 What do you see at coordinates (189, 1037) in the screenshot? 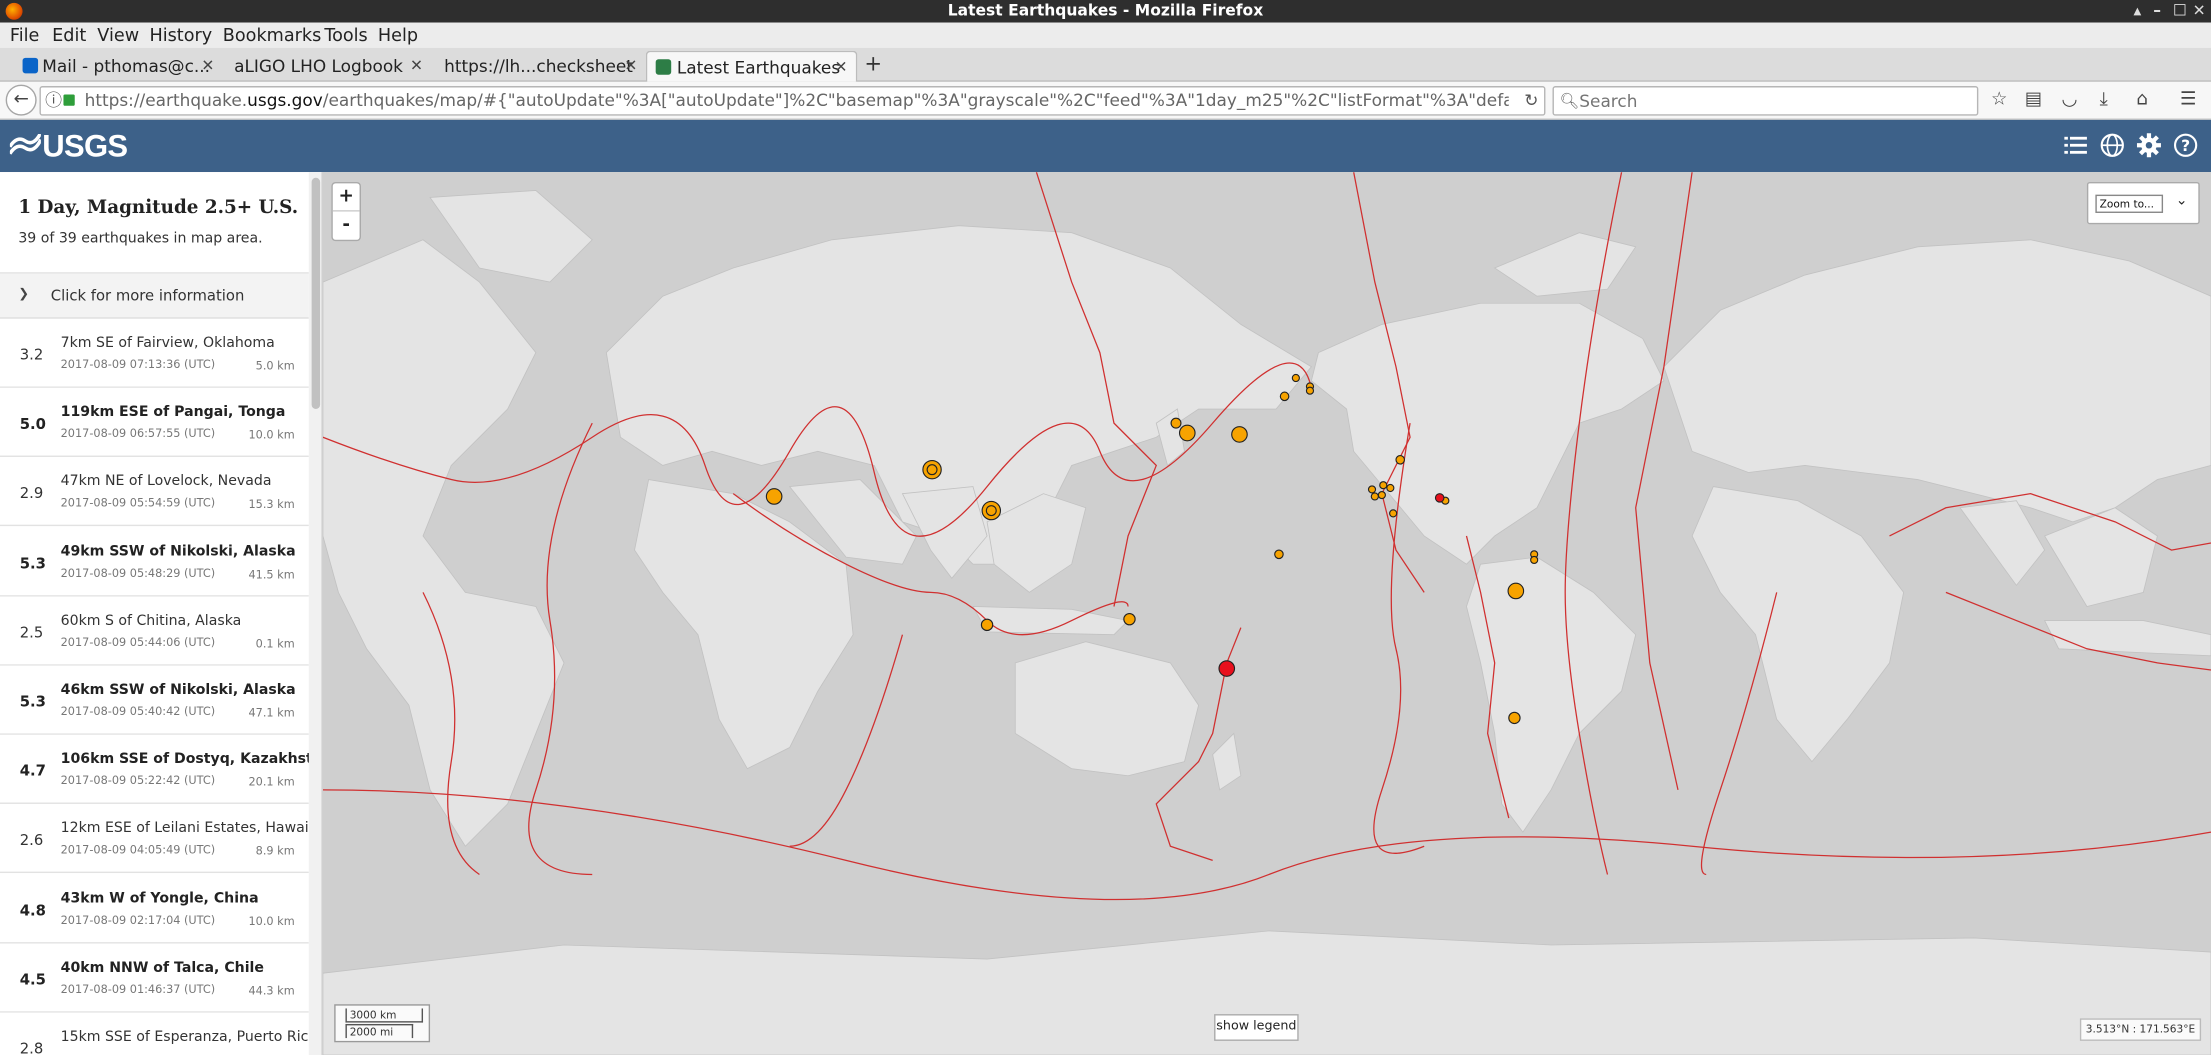
I see `earthquake-place: 15km SSE of Esperanza, Puerto Rico` at bounding box center [189, 1037].